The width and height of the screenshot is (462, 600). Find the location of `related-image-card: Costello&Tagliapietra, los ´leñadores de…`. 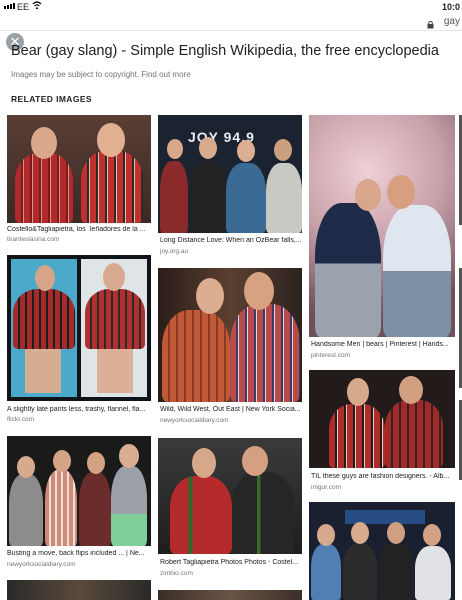

related-image-card: Costello&Tagliapietra, los ´leñadores de… is located at coordinates (79, 181).